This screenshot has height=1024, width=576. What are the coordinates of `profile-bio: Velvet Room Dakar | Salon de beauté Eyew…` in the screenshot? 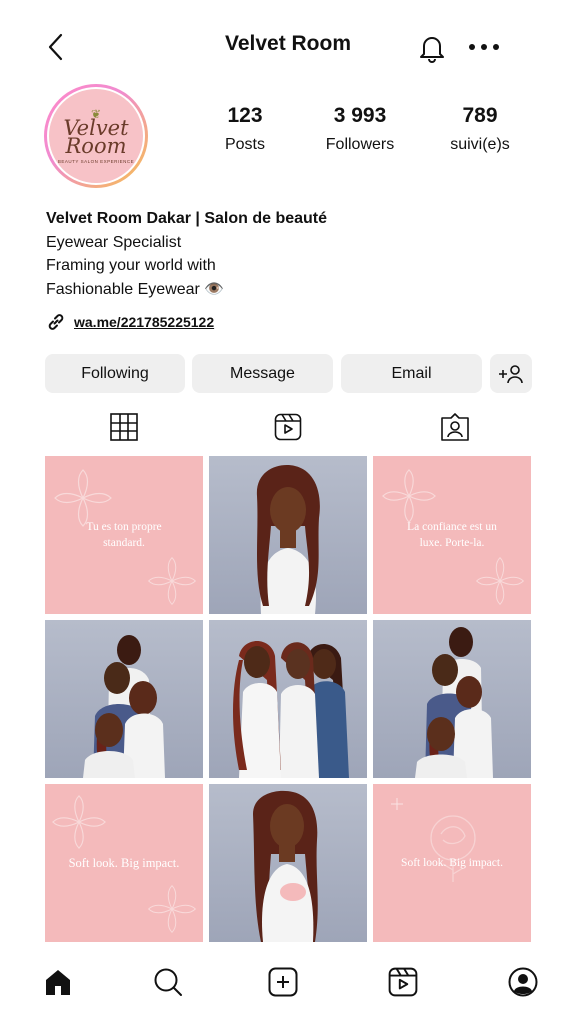 It's located at (186, 254).